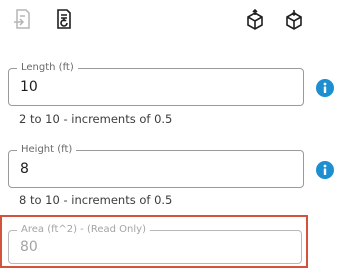 The image size is (337, 271). What do you see at coordinates (29, 87) in the screenshot?
I see `length-value: 10` at bounding box center [29, 87].